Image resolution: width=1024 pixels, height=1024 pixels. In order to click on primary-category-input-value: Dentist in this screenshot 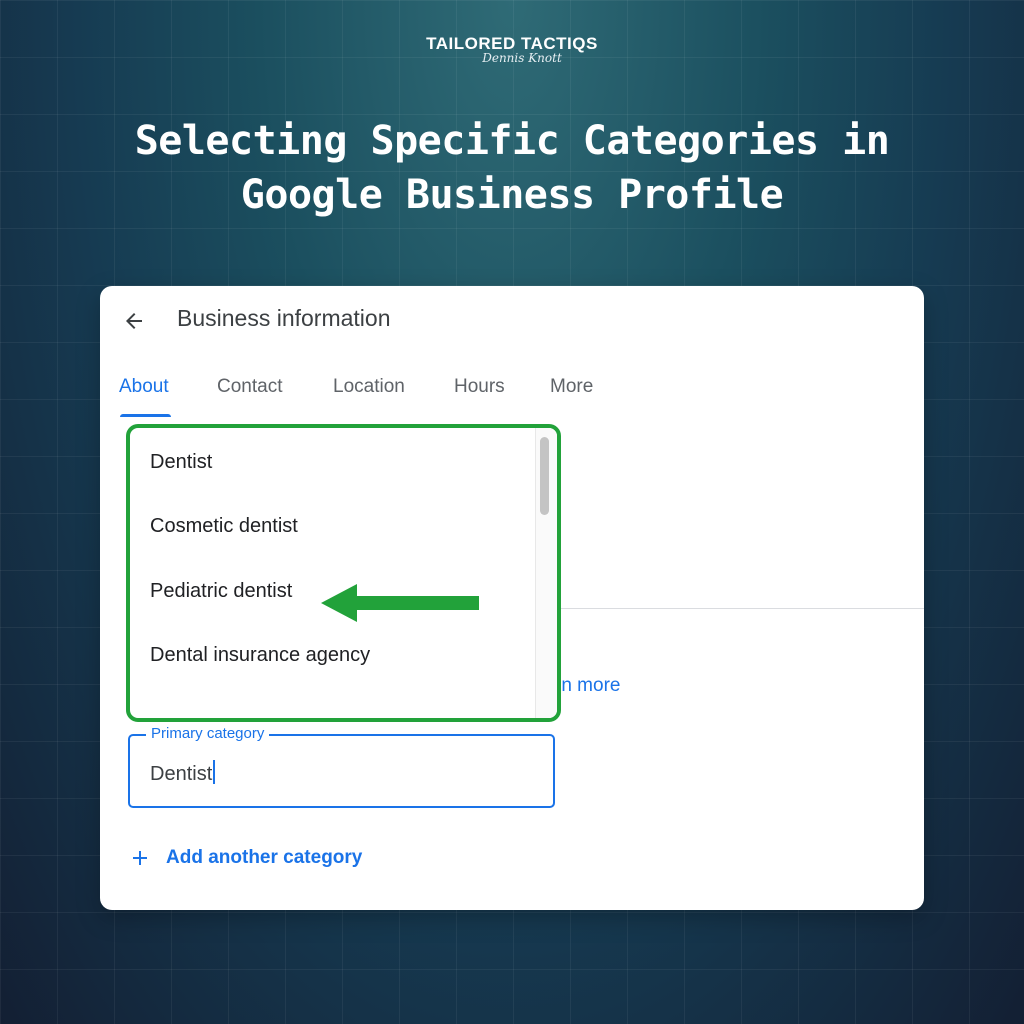, I will do `click(183, 773)`.